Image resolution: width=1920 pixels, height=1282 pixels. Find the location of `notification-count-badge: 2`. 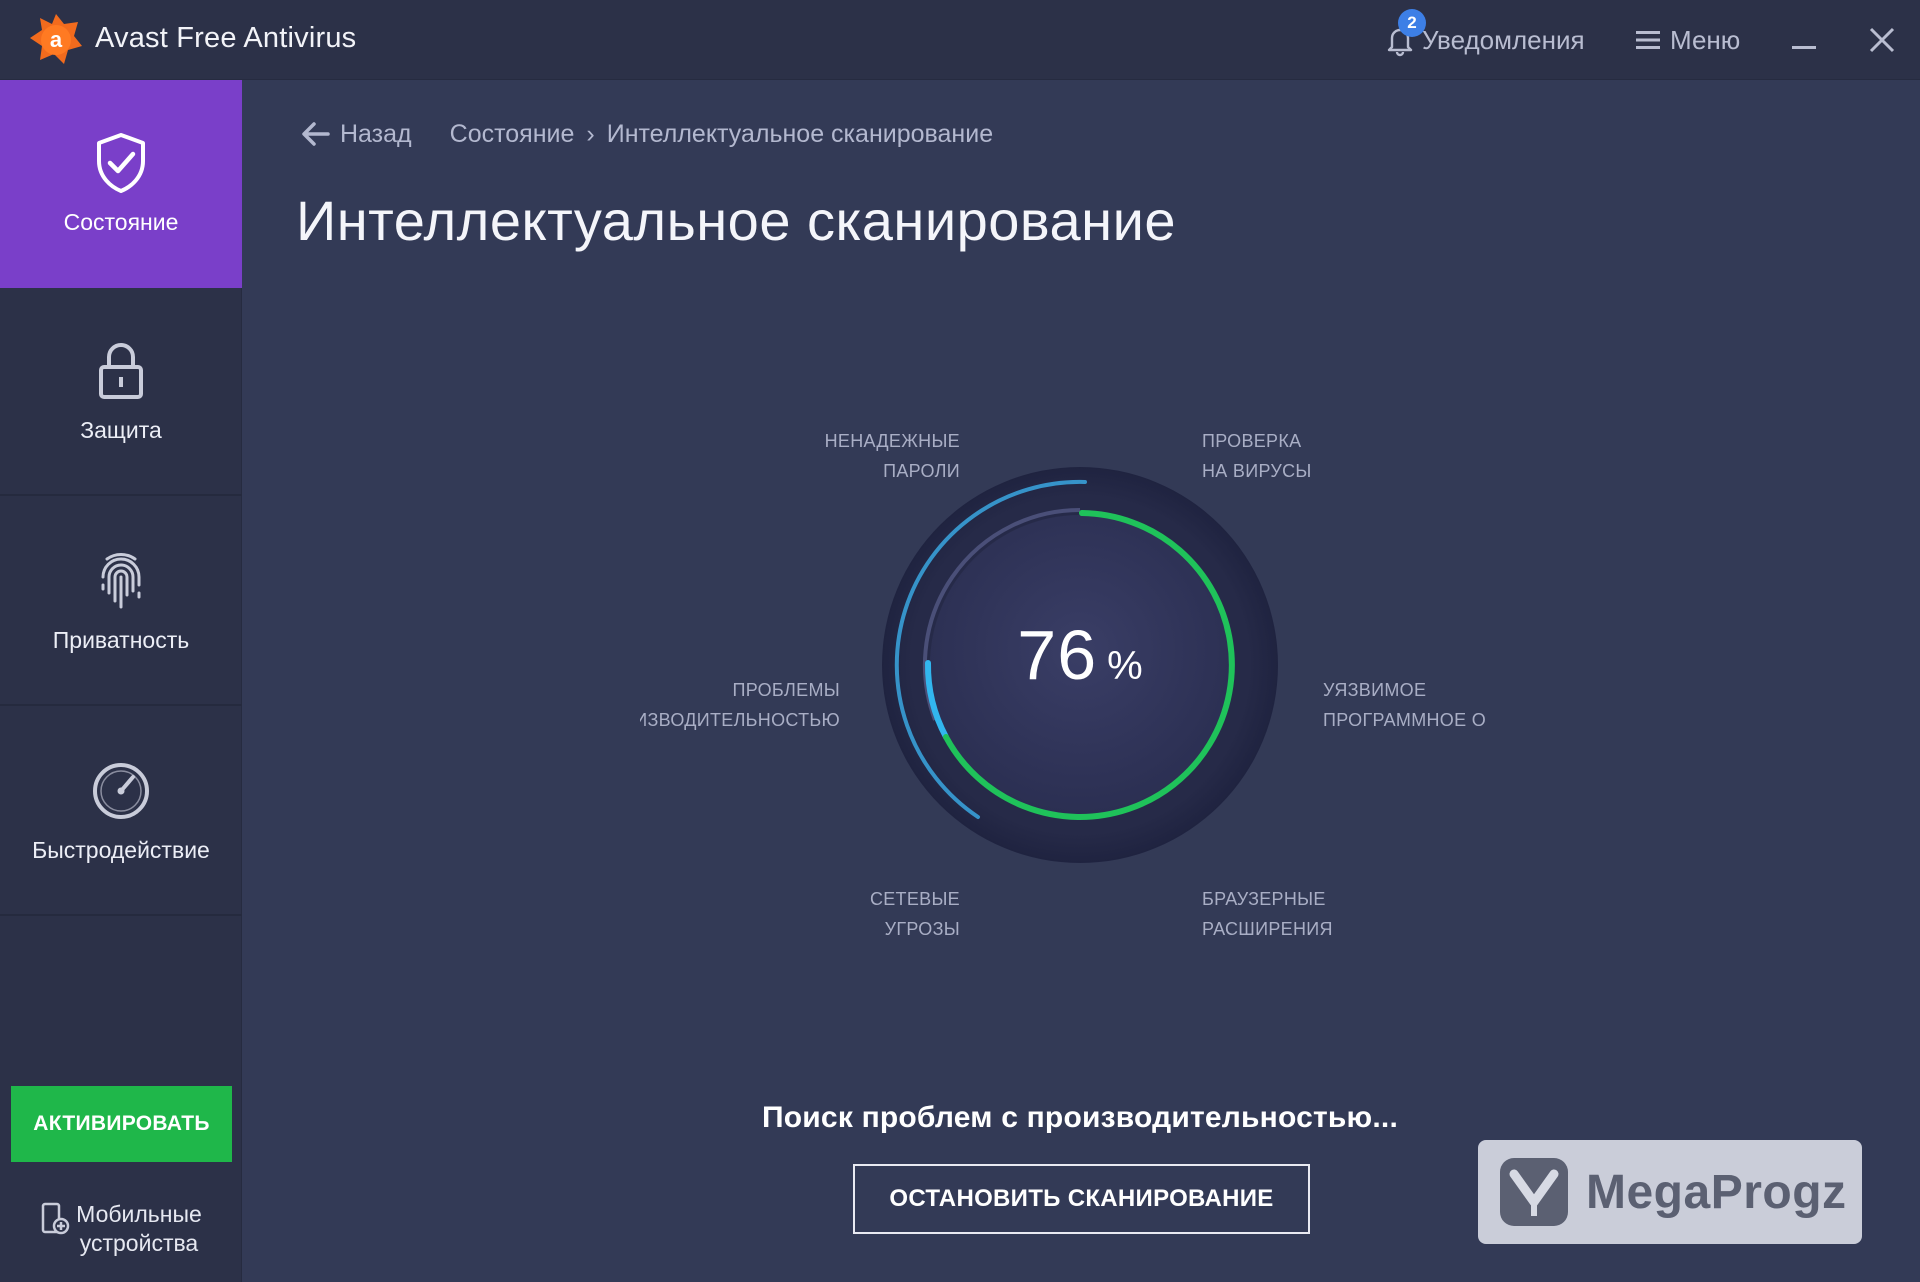

notification-count-badge: 2 is located at coordinates (1412, 23).